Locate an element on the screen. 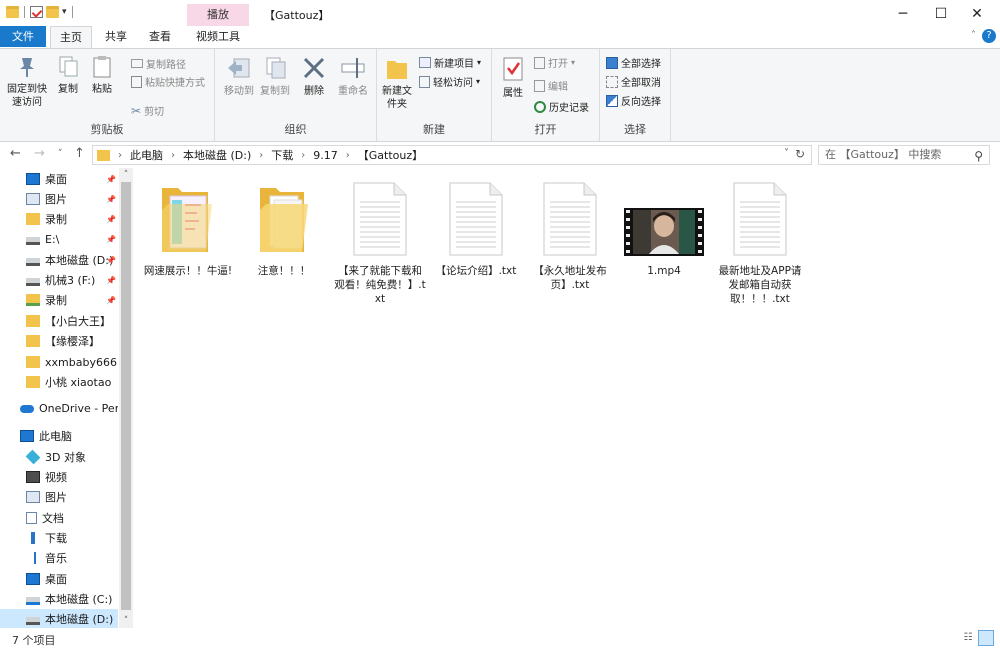 The image size is (1000, 649). details-view-icon: ☷ is located at coordinates (968, 638).